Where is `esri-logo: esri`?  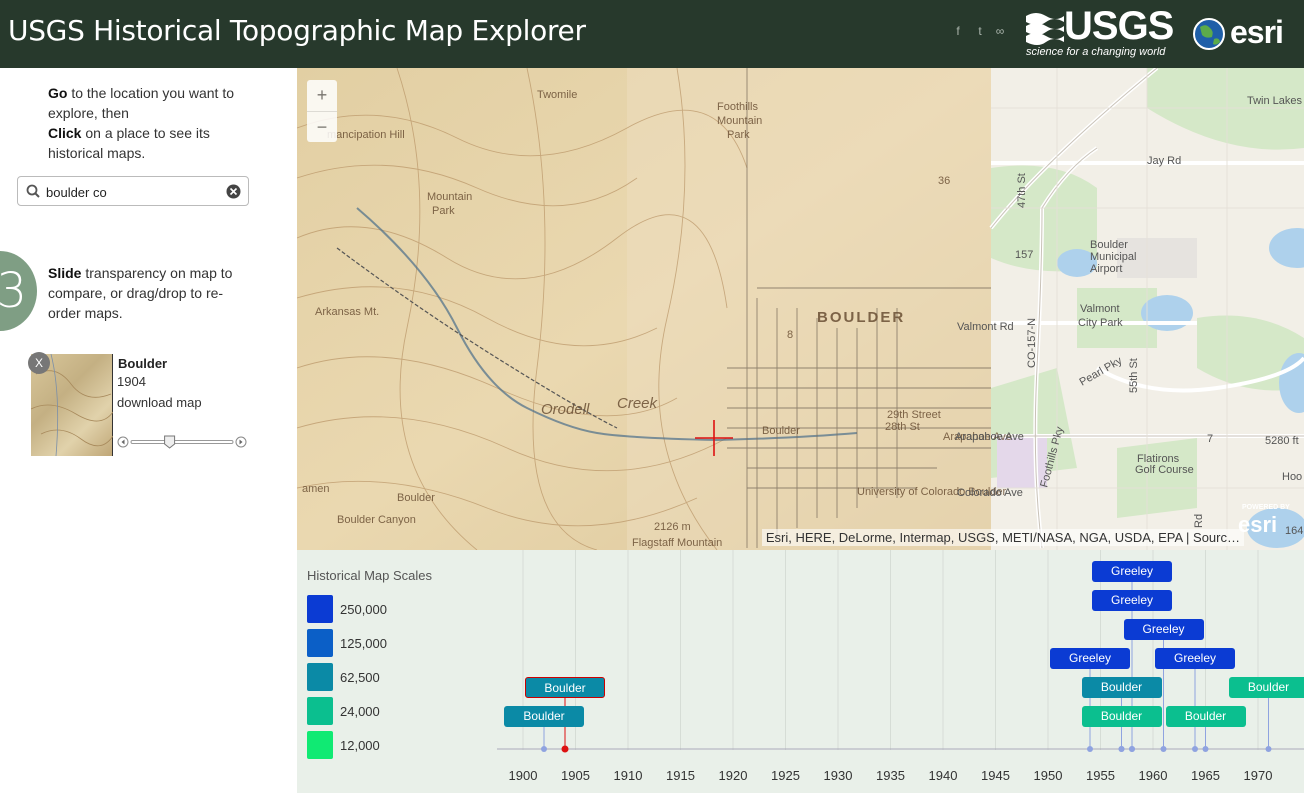
esri-logo: esri is located at coordinates (1247, 34).